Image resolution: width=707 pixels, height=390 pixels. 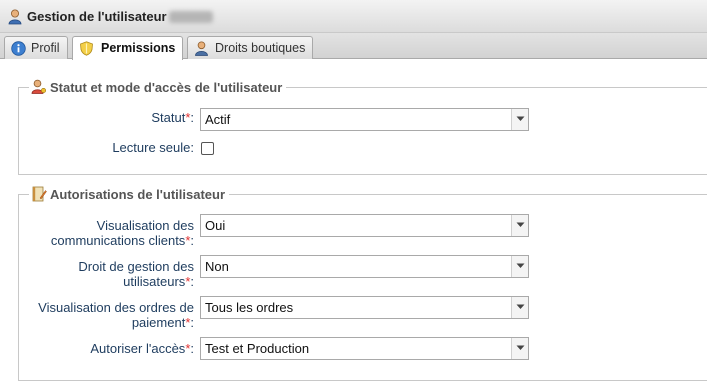 I want to click on section-status-title: Statut et mode d'accès de l'utilisateur, so click(x=166, y=87).